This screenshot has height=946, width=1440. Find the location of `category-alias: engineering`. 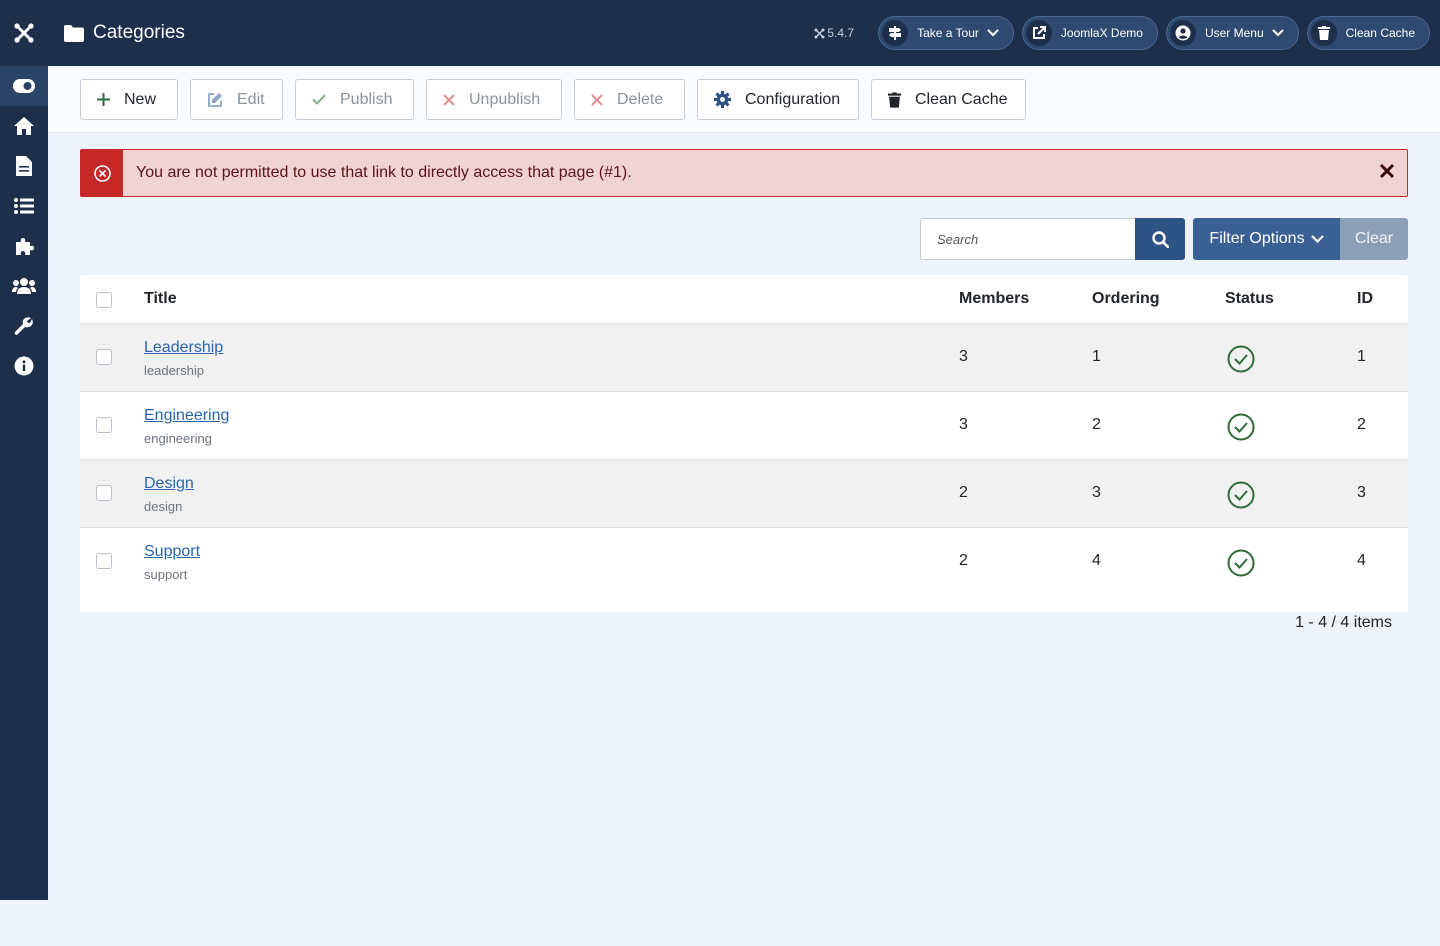

category-alias: engineering is located at coordinates (178, 438).